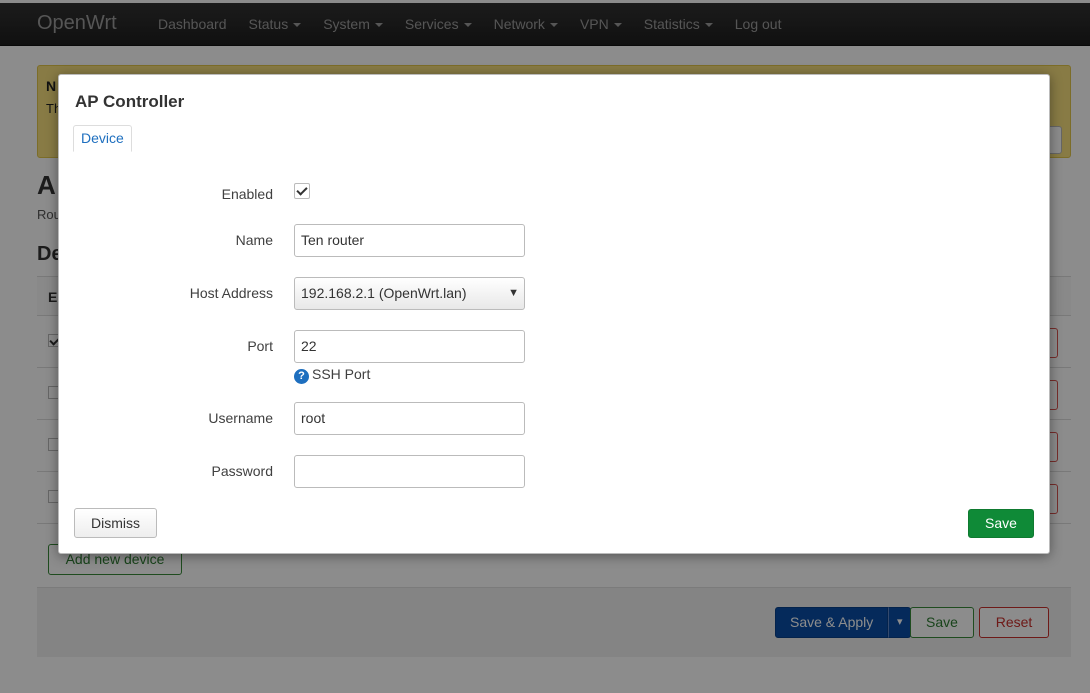  What do you see at coordinates (130, 101) in the screenshot?
I see `modal-title: AP Controller` at bounding box center [130, 101].